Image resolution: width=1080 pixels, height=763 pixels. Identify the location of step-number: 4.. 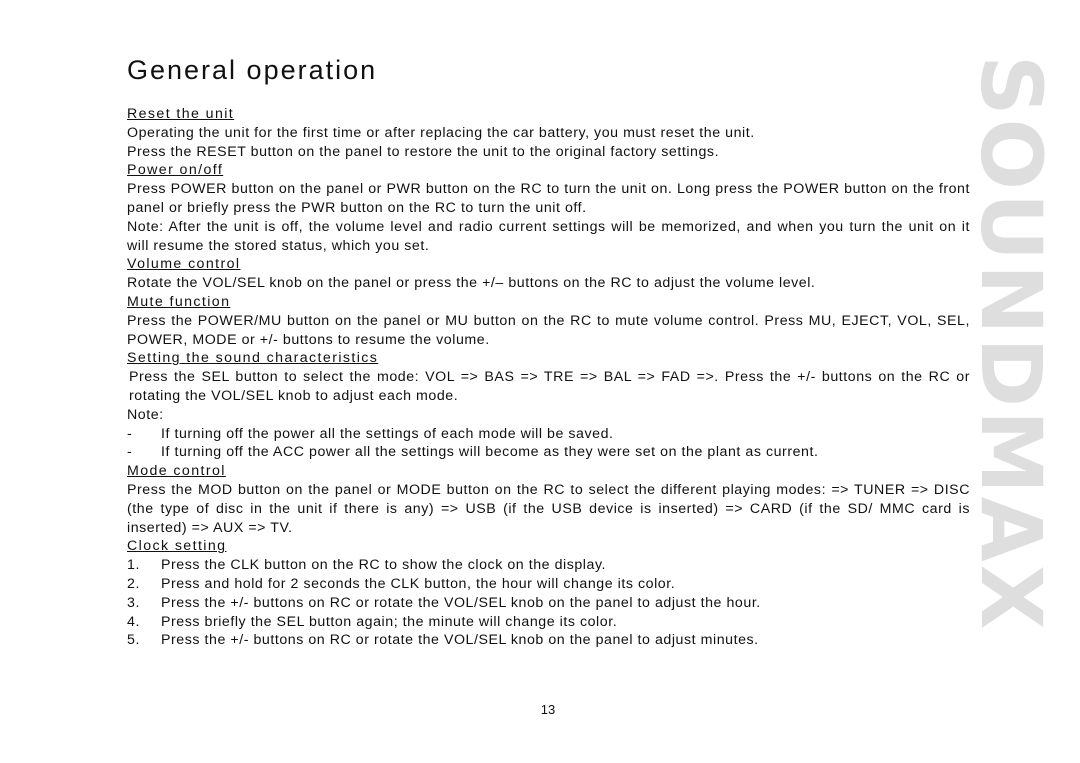
(133, 621).